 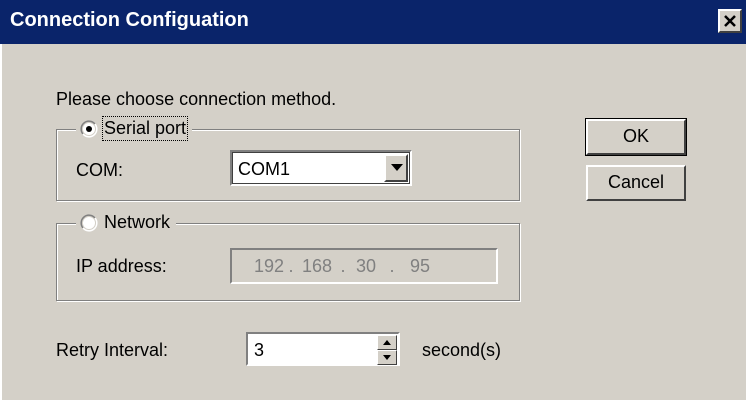 What do you see at coordinates (89, 222) in the screenshot?
I see `network-radio-icon` at bounding box center [89, 222].